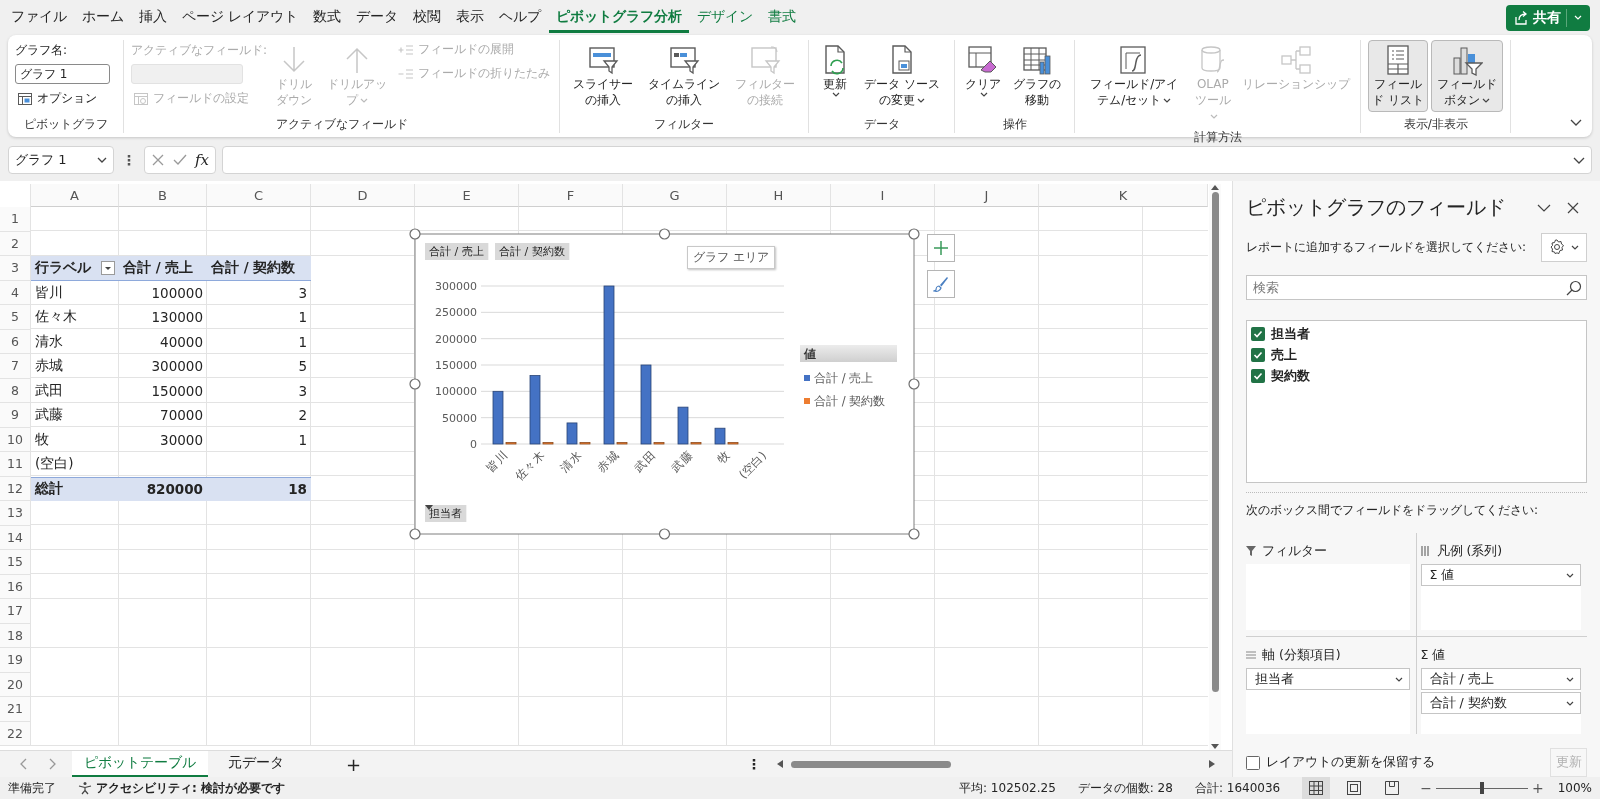 The width and height of the screenshot is (1600, 799). I want to click on menu-tab: 挿入, so click(153, 17).